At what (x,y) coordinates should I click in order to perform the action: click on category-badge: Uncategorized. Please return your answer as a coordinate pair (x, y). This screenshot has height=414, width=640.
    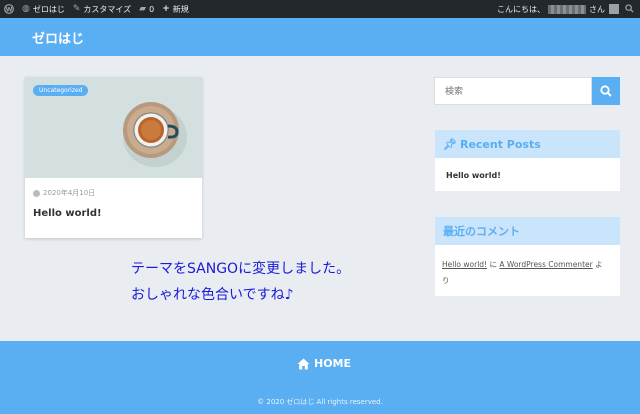
    Looking at the image, I should click on (61, 90).